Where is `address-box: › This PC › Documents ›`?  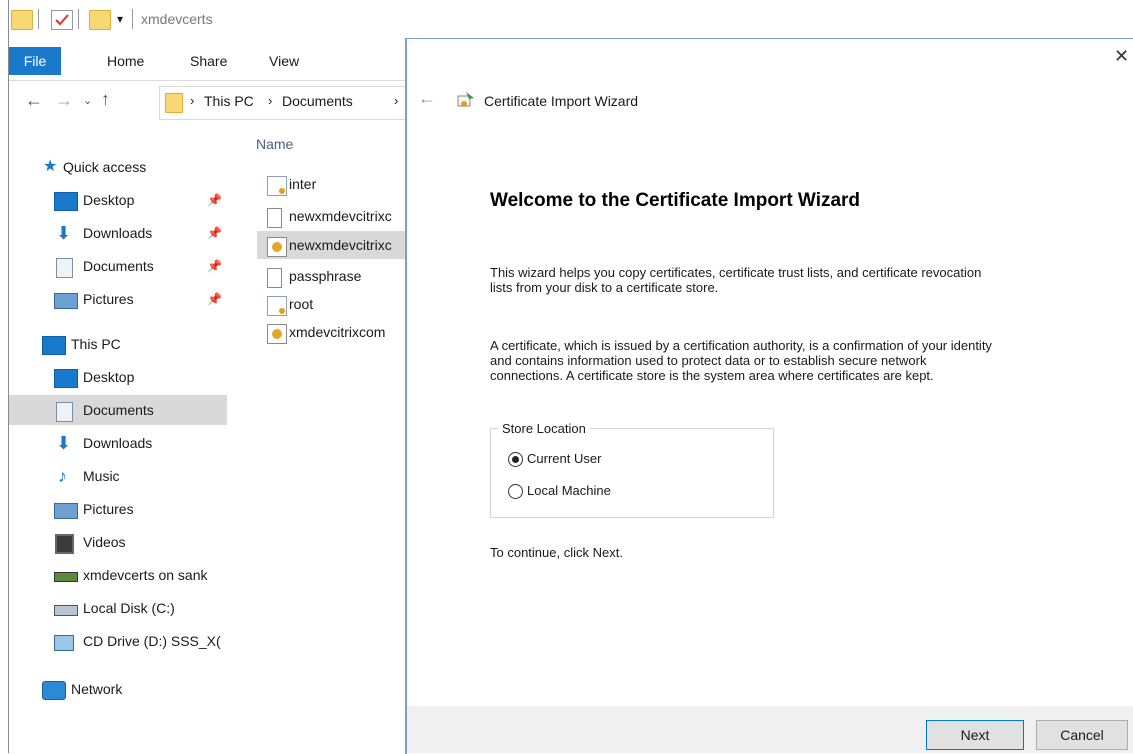 address-box: › This PC › Documents › is located at coordinates (285, 103).